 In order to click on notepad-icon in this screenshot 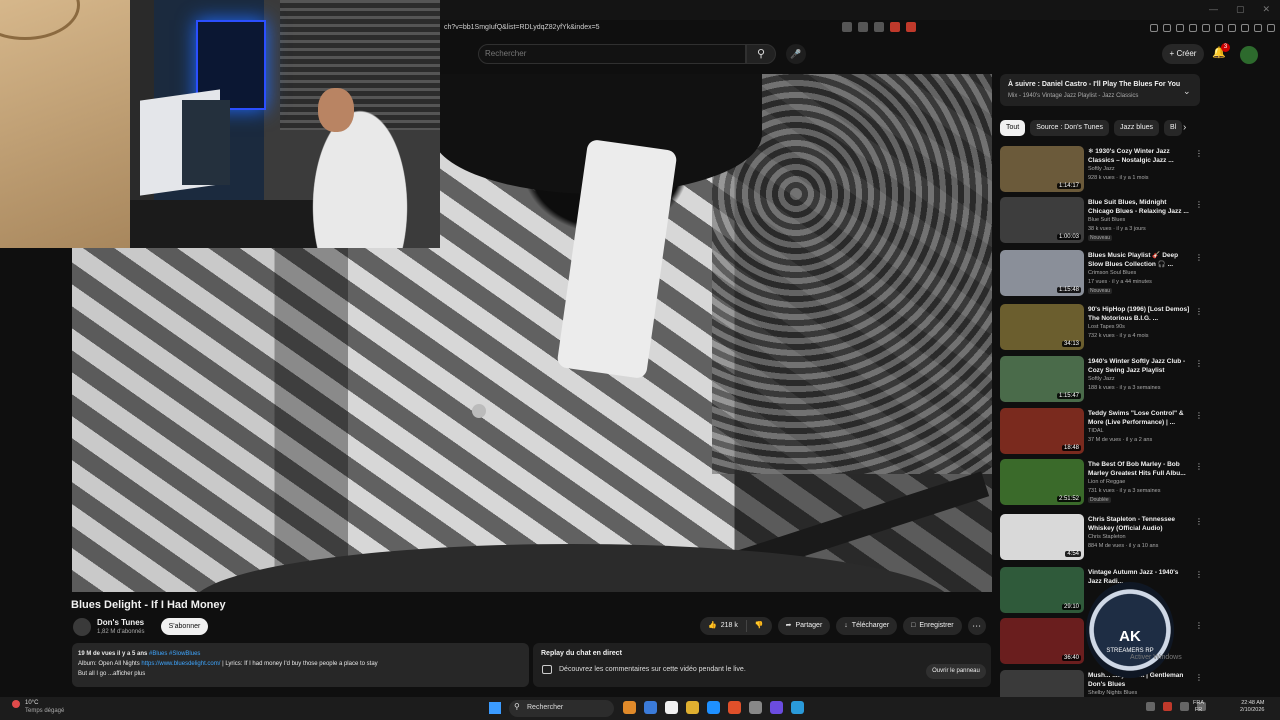, I will do `click(797, 707)`.